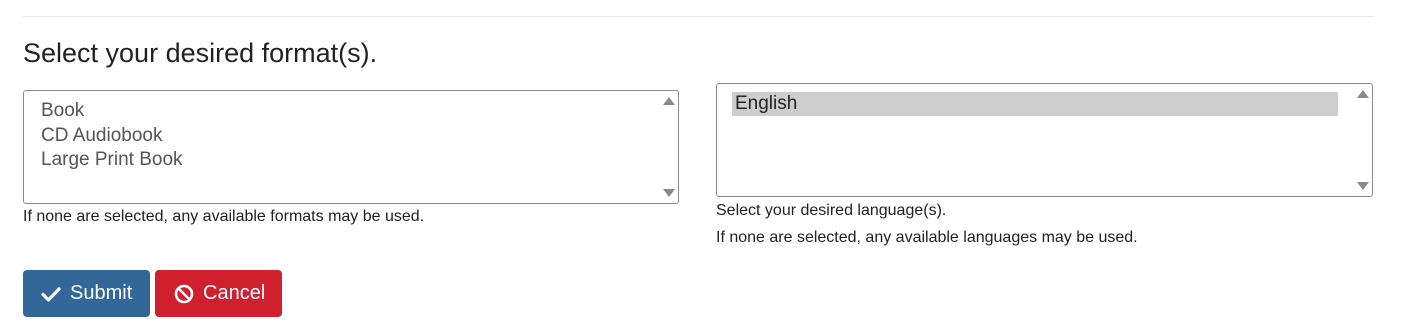 The image size is (1401, 332). I want to click on language-label: Select your desired language(s)., so click(831, 210).